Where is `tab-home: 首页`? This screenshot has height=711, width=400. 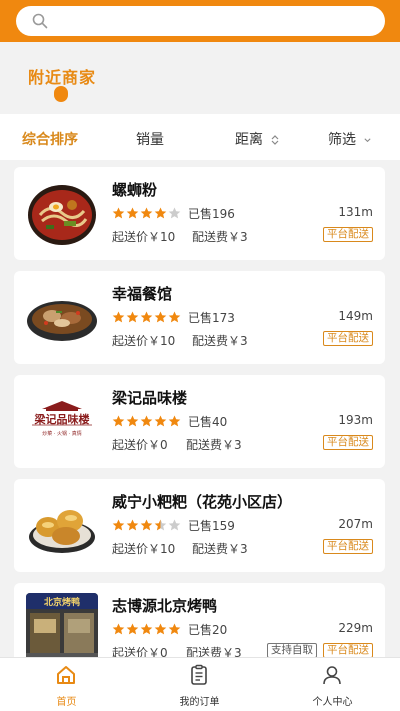 tab-home: 首页 is located at coordinates (66, 684).